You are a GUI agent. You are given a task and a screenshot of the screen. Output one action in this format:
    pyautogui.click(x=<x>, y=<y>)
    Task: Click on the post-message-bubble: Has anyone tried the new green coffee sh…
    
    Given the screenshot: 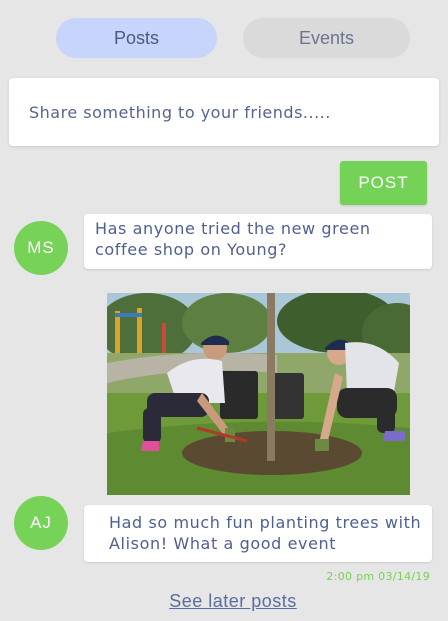 What is the action you would take?
    pyautogui.click(x=258, y=241)
    